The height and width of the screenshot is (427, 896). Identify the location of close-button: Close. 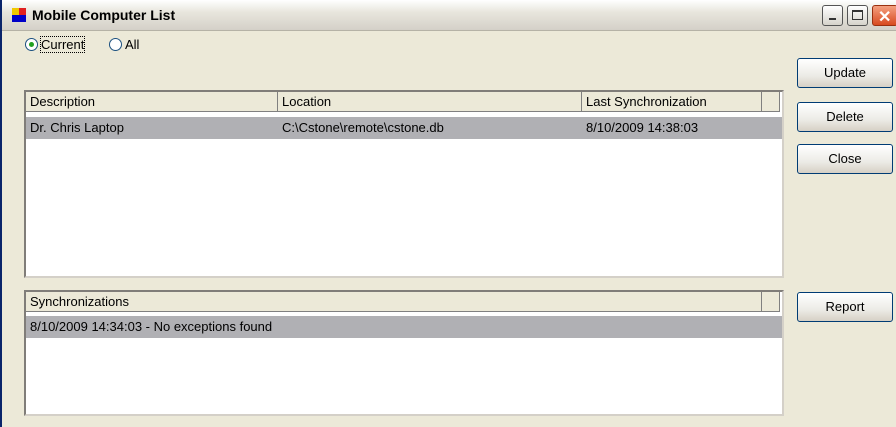
(845, 159).